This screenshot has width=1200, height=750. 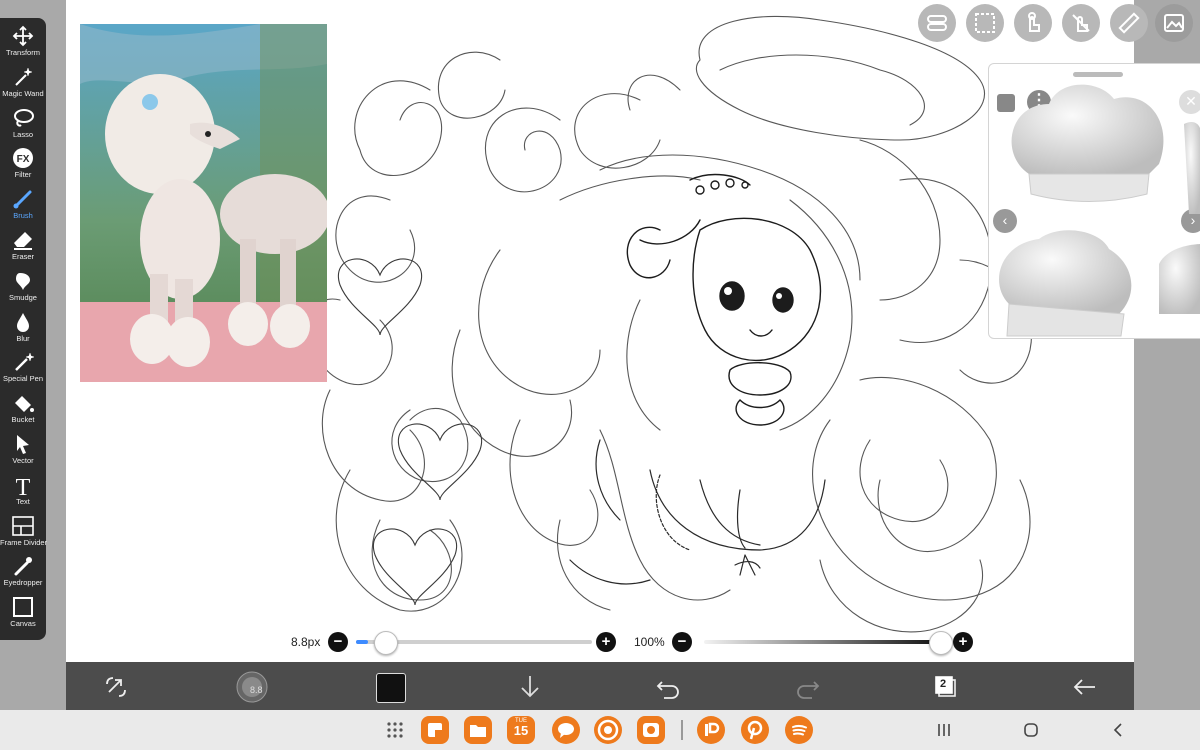 I want to click on ibispaint-app, so click(x=711, y=730).